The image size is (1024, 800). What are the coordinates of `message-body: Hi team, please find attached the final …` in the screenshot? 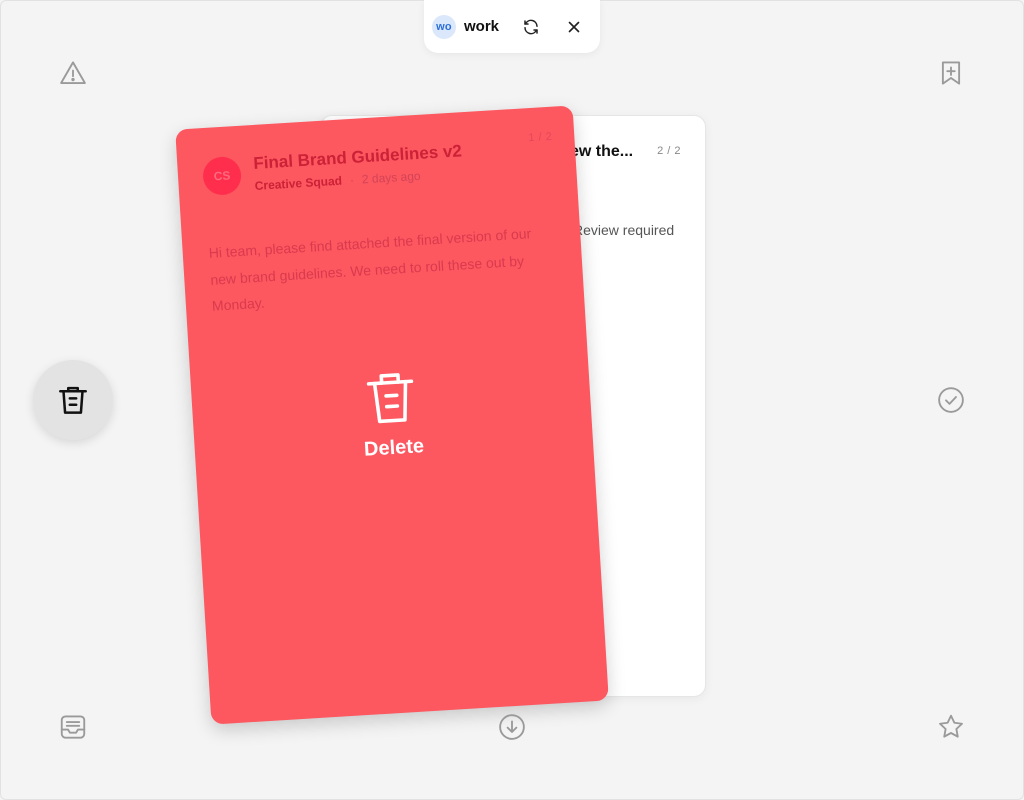 It's located at (370, 269).